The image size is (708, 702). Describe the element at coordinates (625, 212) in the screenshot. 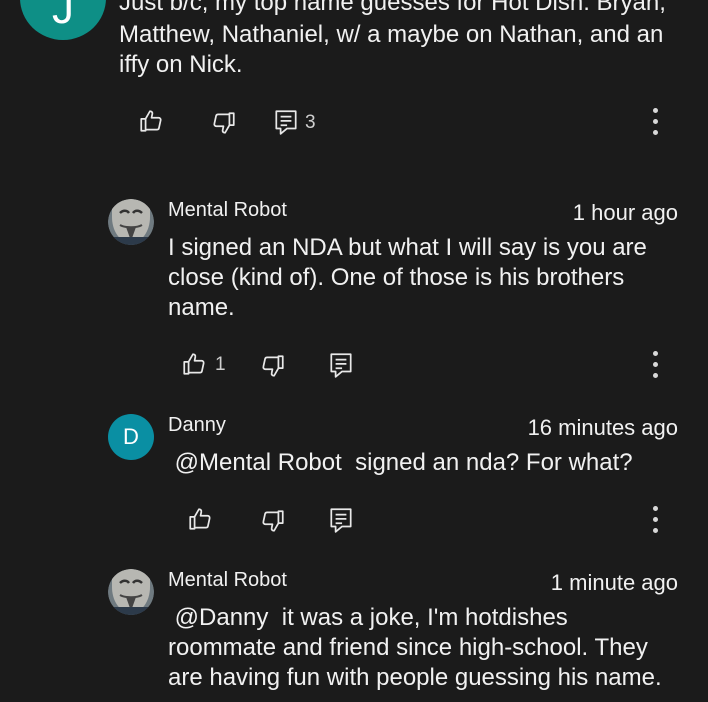

I see `comment-timestamp: 1 hour ago` at that location.